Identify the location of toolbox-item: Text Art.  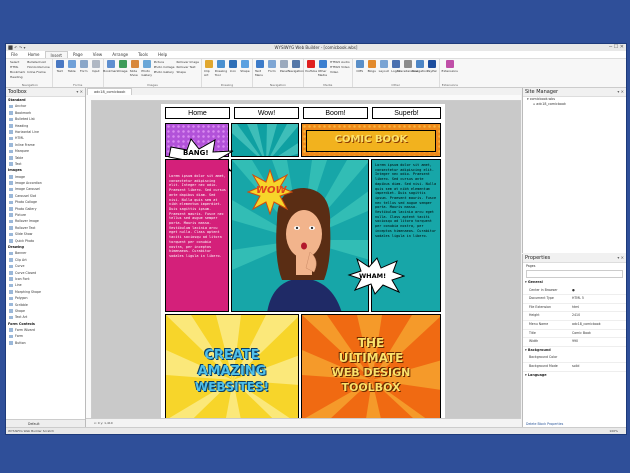
(45, 317).